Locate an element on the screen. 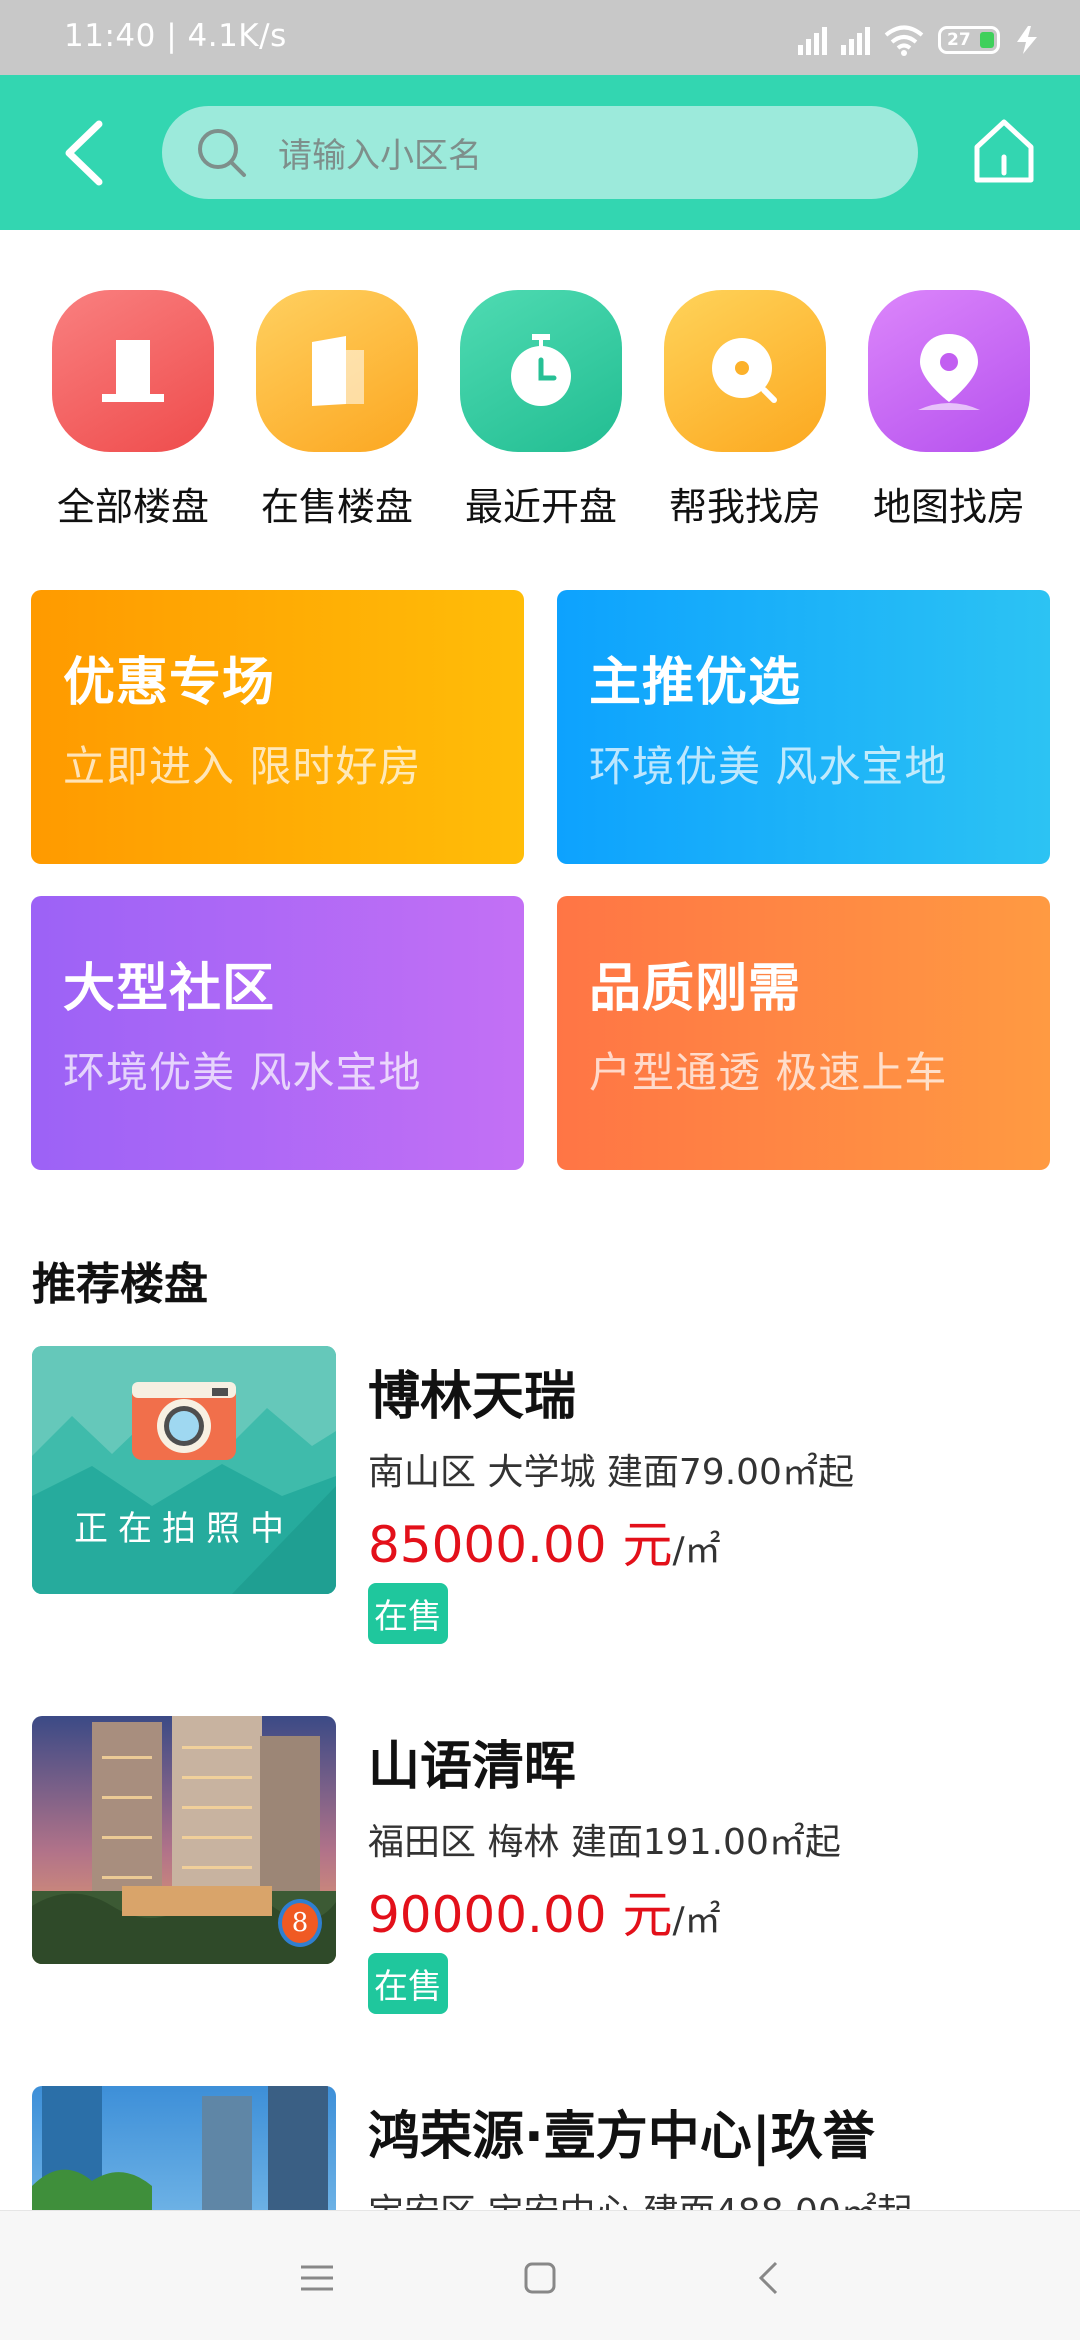 The width and height of the screenshot is (1080, 2340). battery-icon: 27 is located at coordinates (969, 40).